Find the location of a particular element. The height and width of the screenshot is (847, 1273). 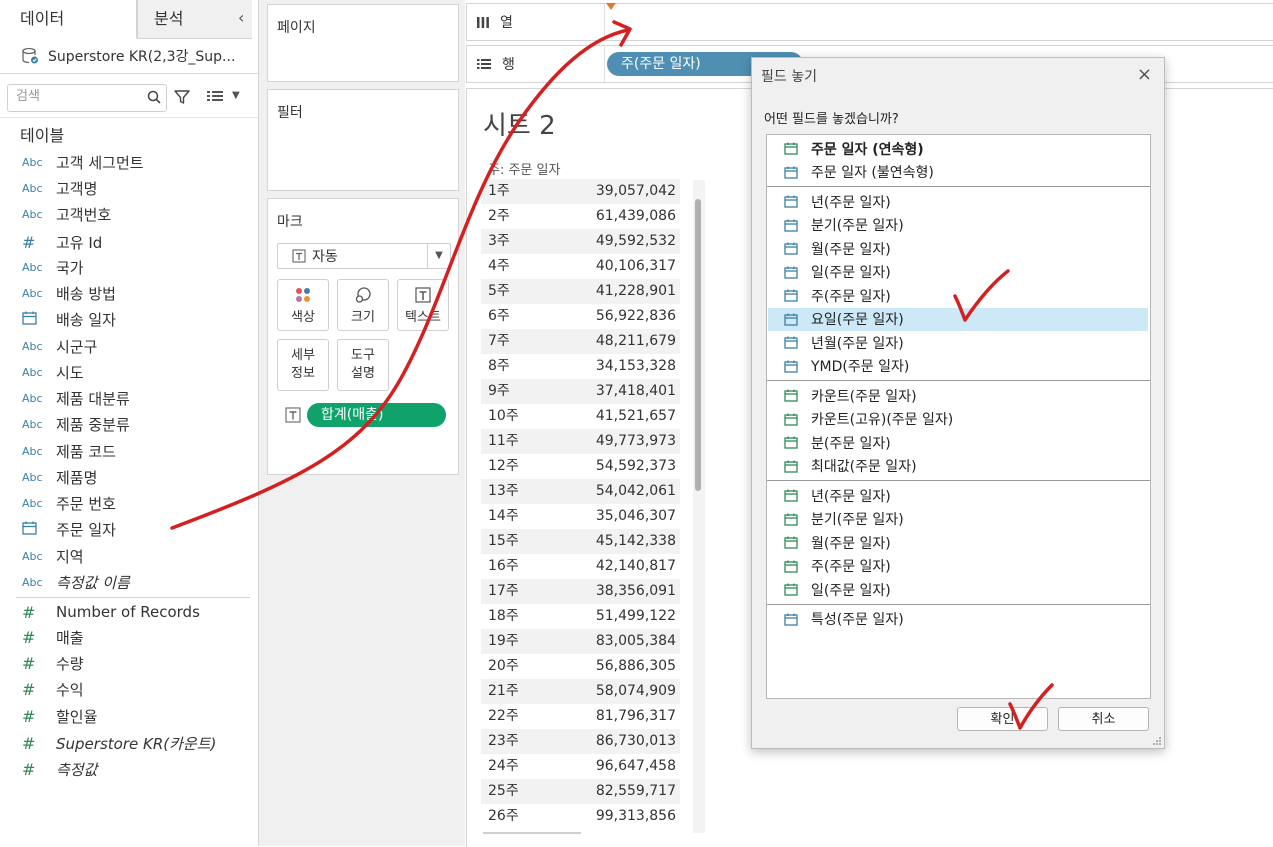

field-item: Abc 고객 세그먼트 is located at coordinates (83, 162).